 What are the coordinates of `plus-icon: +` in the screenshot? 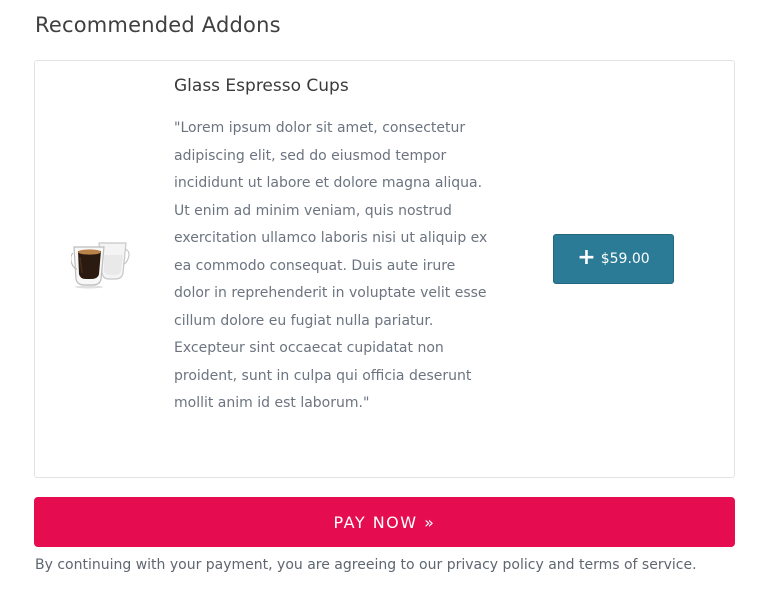 It's located at (586, 257).